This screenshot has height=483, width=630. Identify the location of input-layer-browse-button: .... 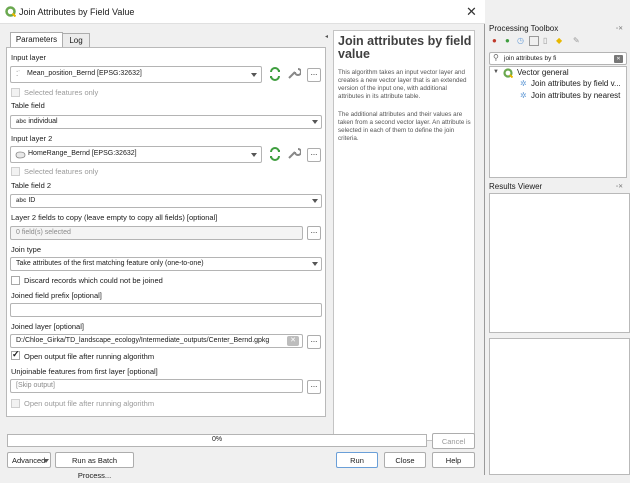
(314, 75).